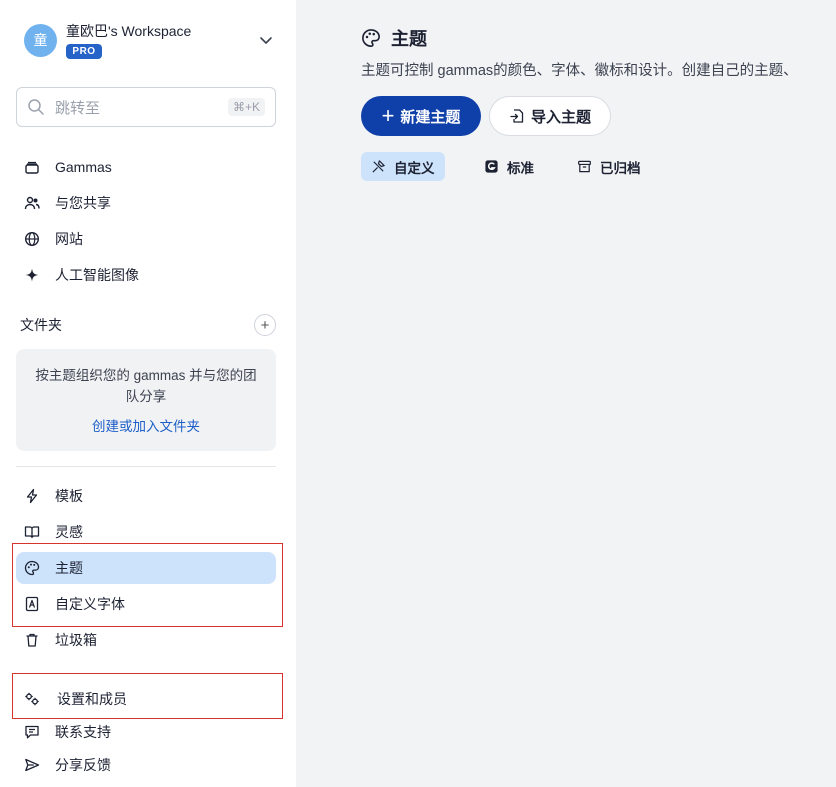 The image size is (836, 787). I want to click on search-input: 跳转至 ⌘+K, so click(146, 107).